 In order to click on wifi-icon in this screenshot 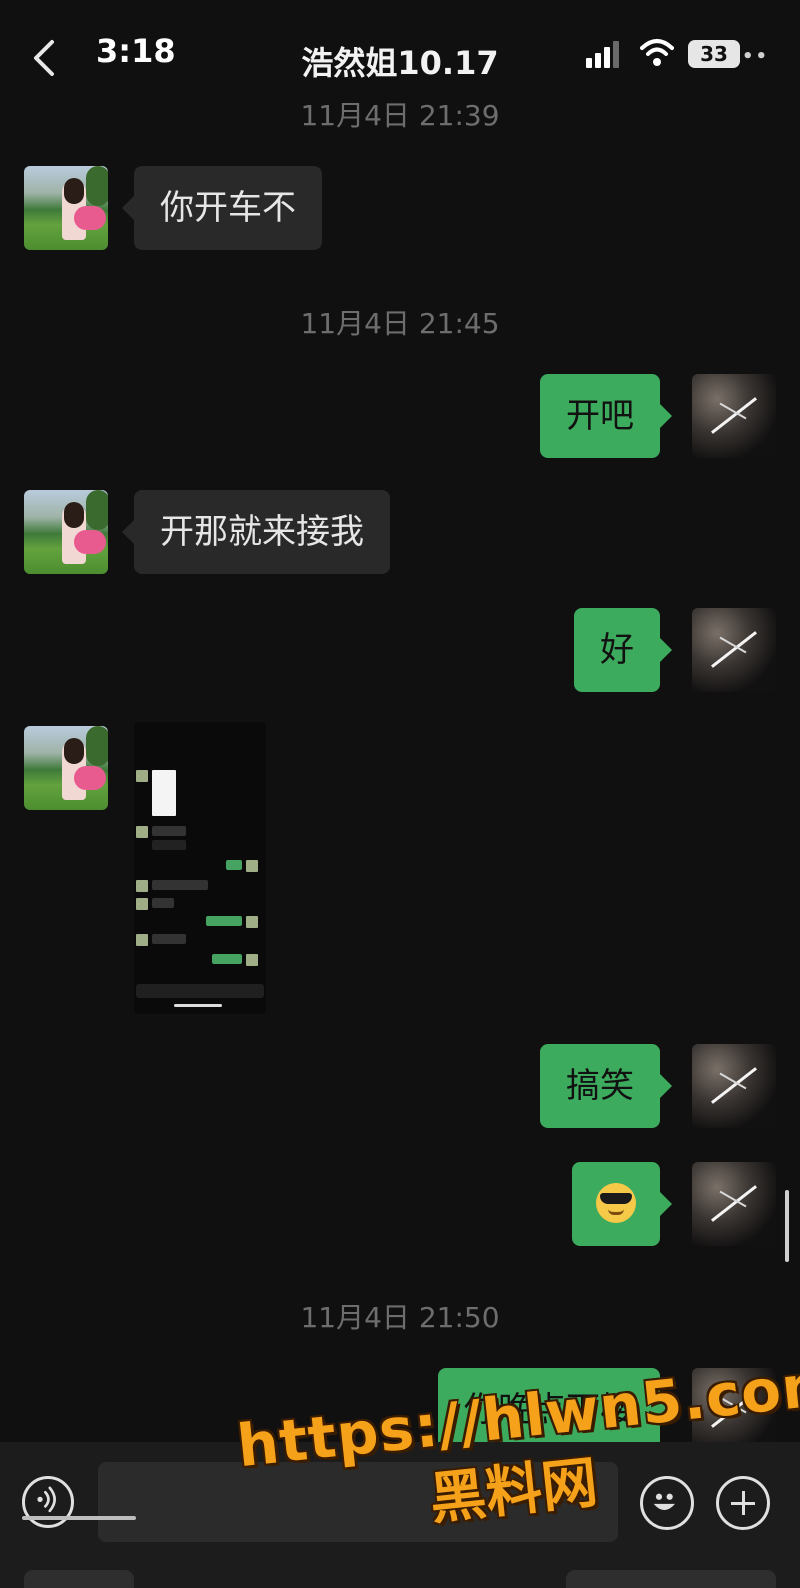, I will do `click(657, 53)`.